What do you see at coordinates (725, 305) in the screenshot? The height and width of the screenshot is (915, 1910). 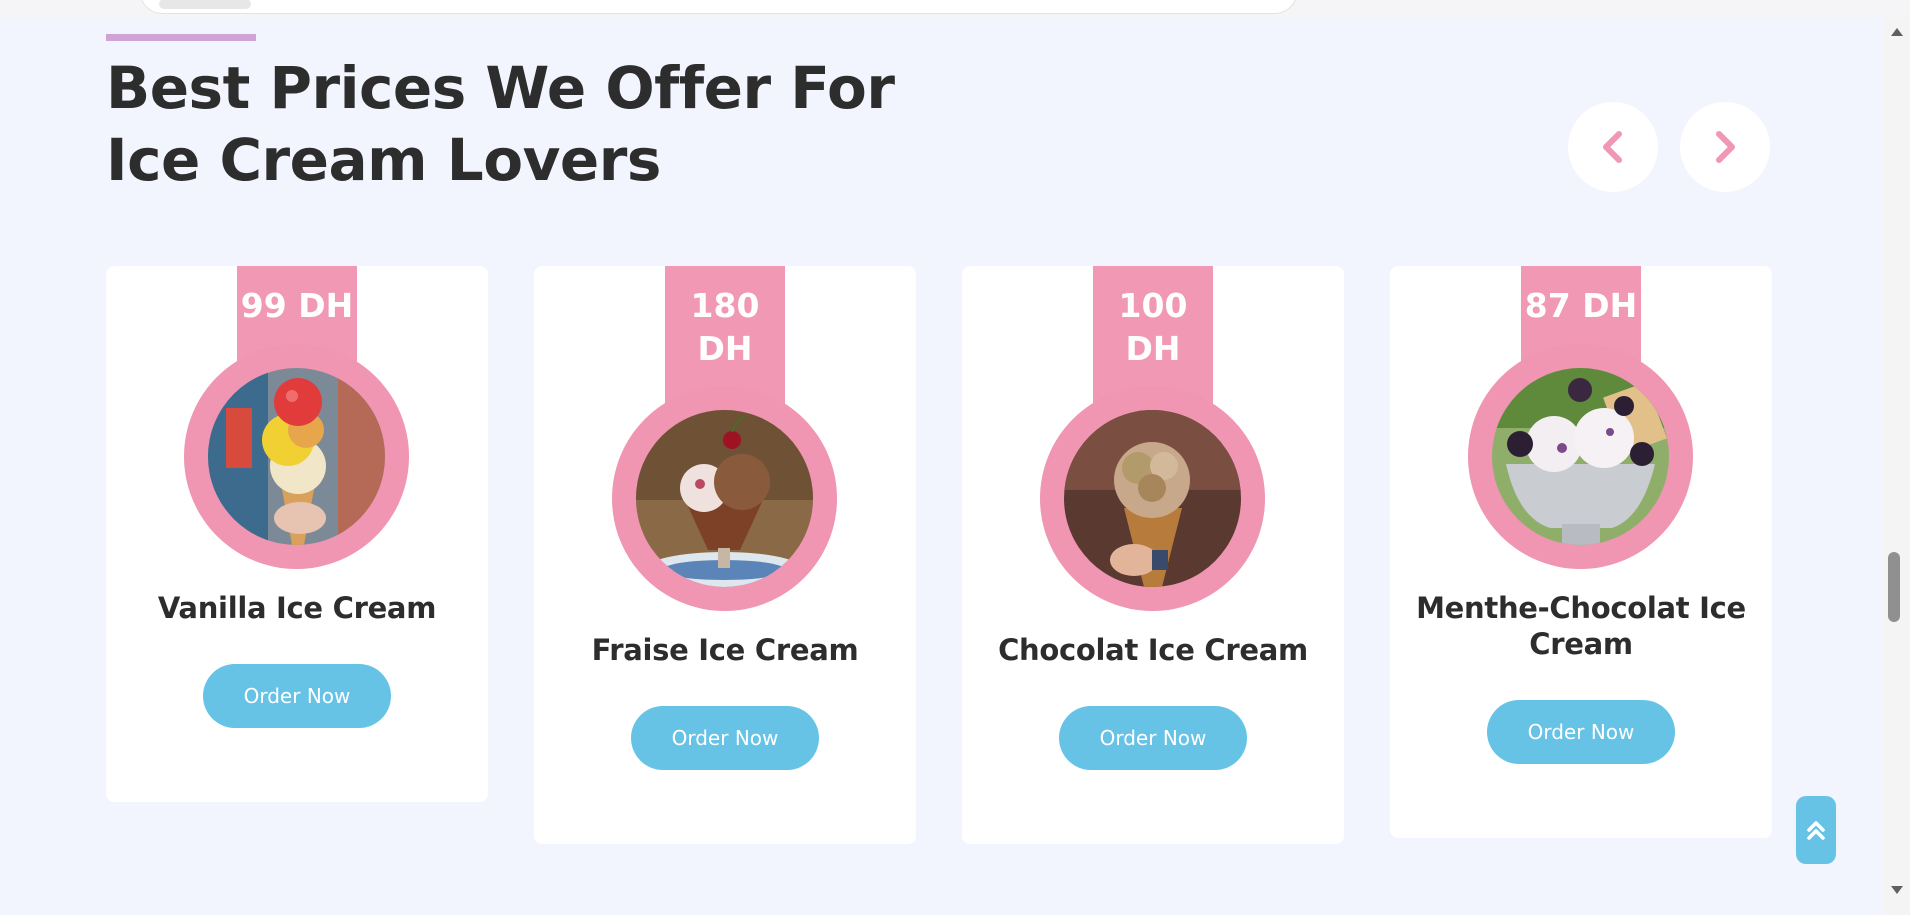 I see `price-label-amount: 180` at bounding box center [725, 305].